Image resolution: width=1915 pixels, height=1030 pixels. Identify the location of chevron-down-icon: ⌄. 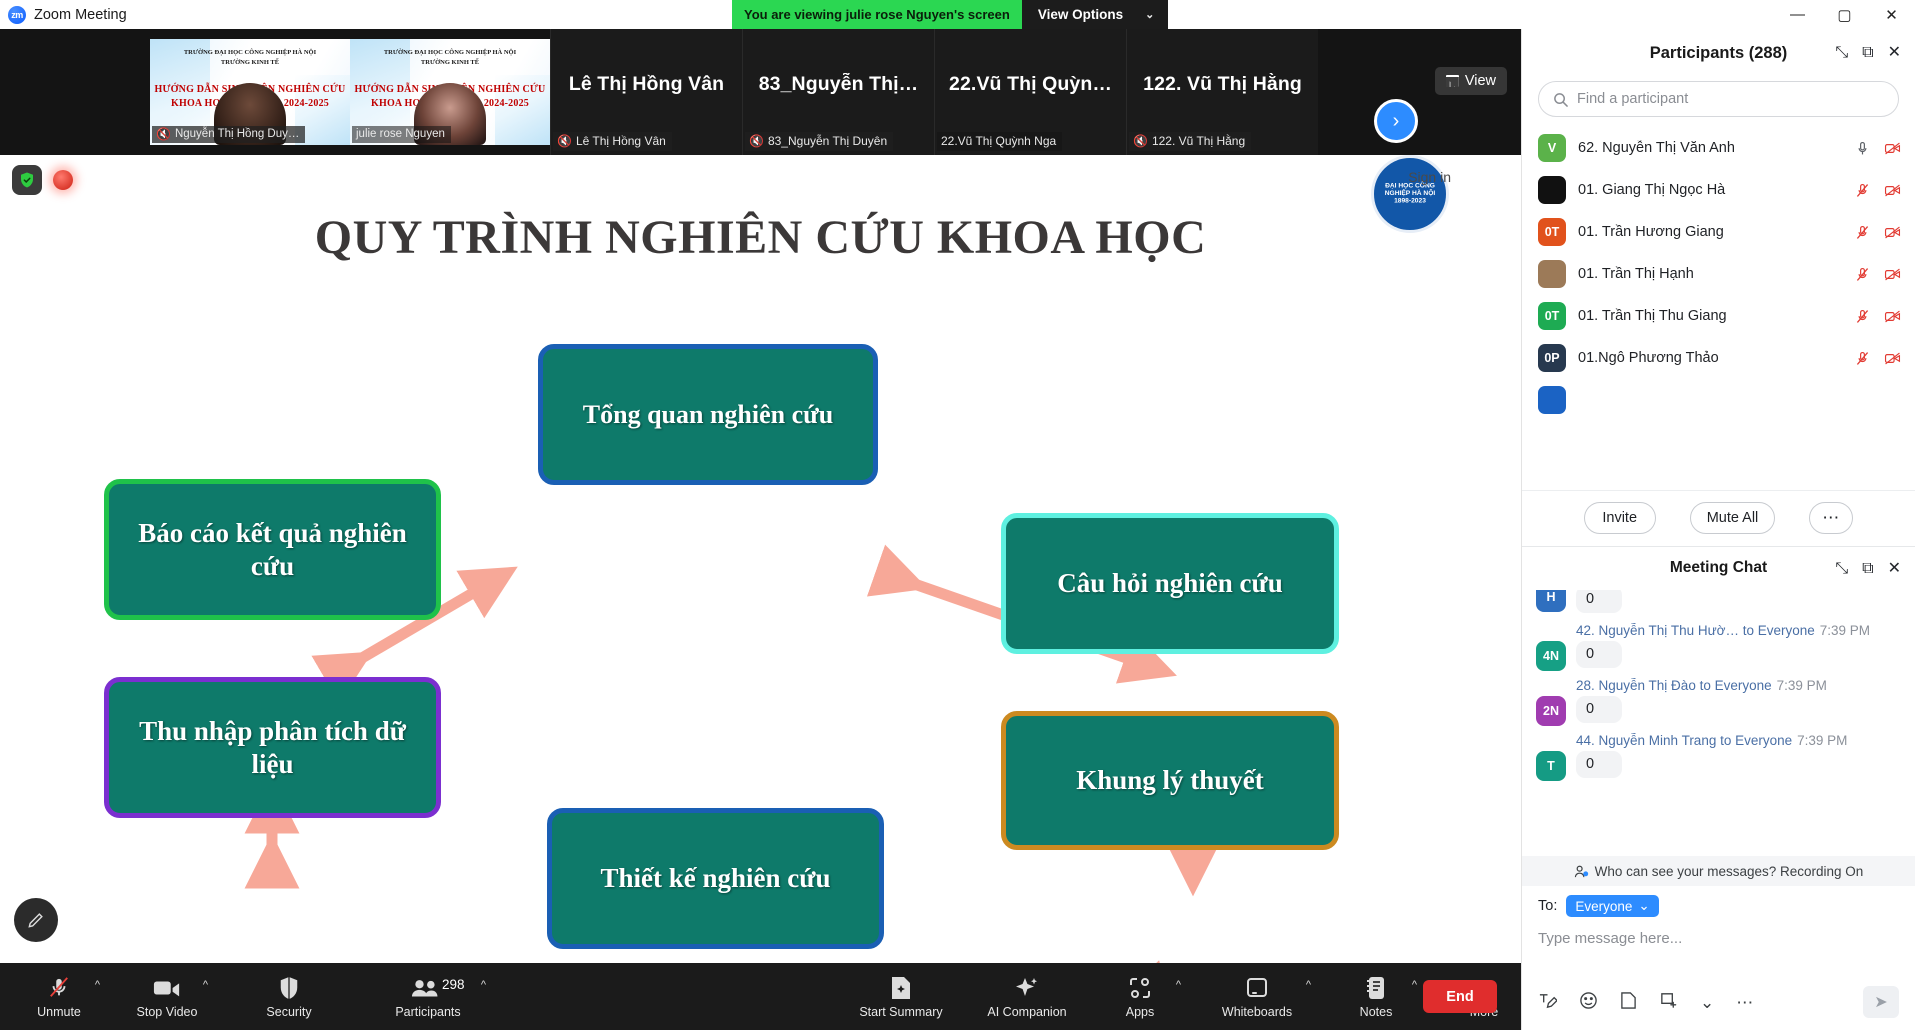
(1707, 1002).